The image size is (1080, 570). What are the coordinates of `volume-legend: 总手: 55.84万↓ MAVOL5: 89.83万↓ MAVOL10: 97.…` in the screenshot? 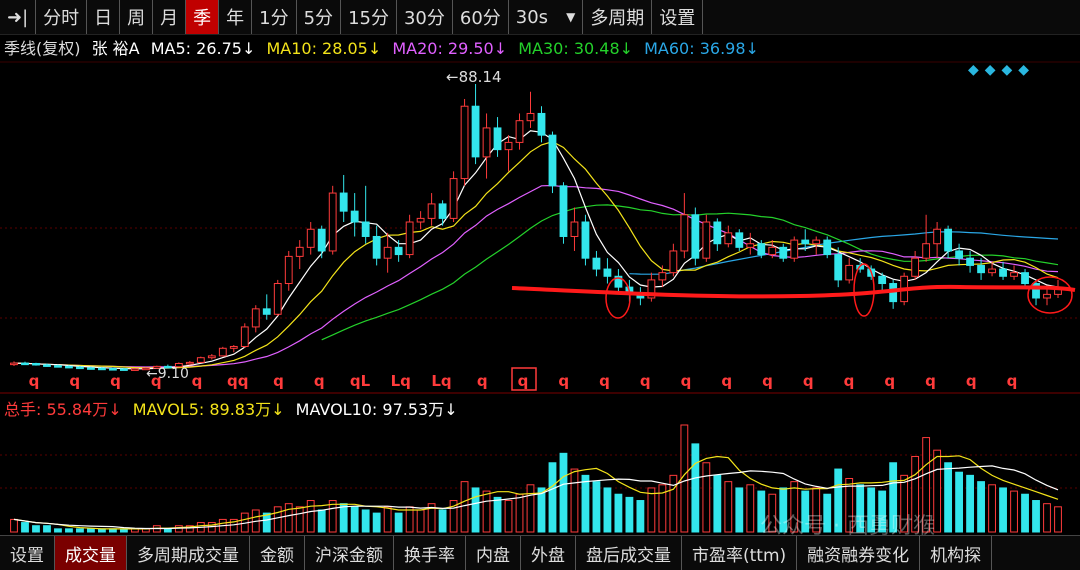 It's located at (234, 410).